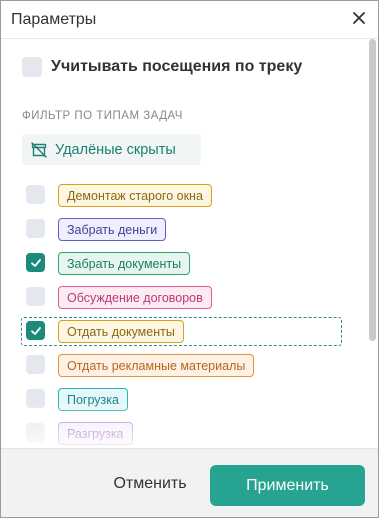 This screenshot has height=518, width=379. I want to click on close-icon, so click(359, 18).